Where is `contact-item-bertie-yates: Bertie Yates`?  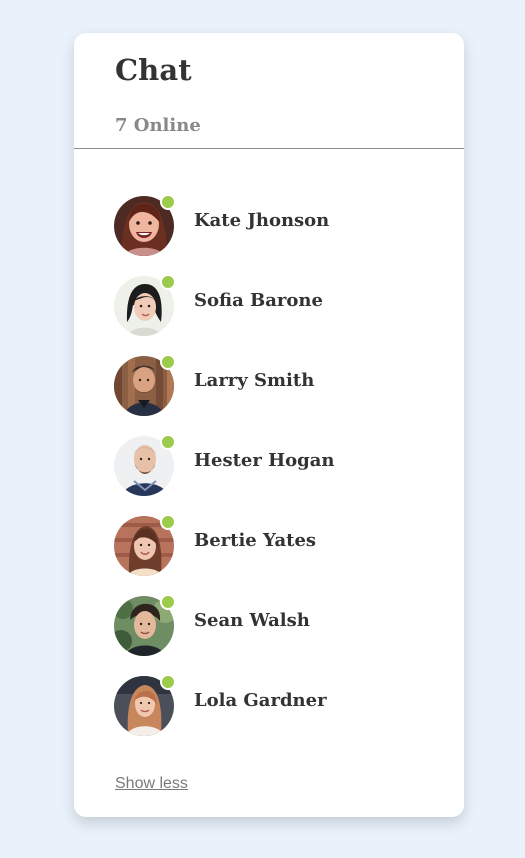 contact-item-bertie-yates: Bertie Yates is located at coordinates (269, 555).